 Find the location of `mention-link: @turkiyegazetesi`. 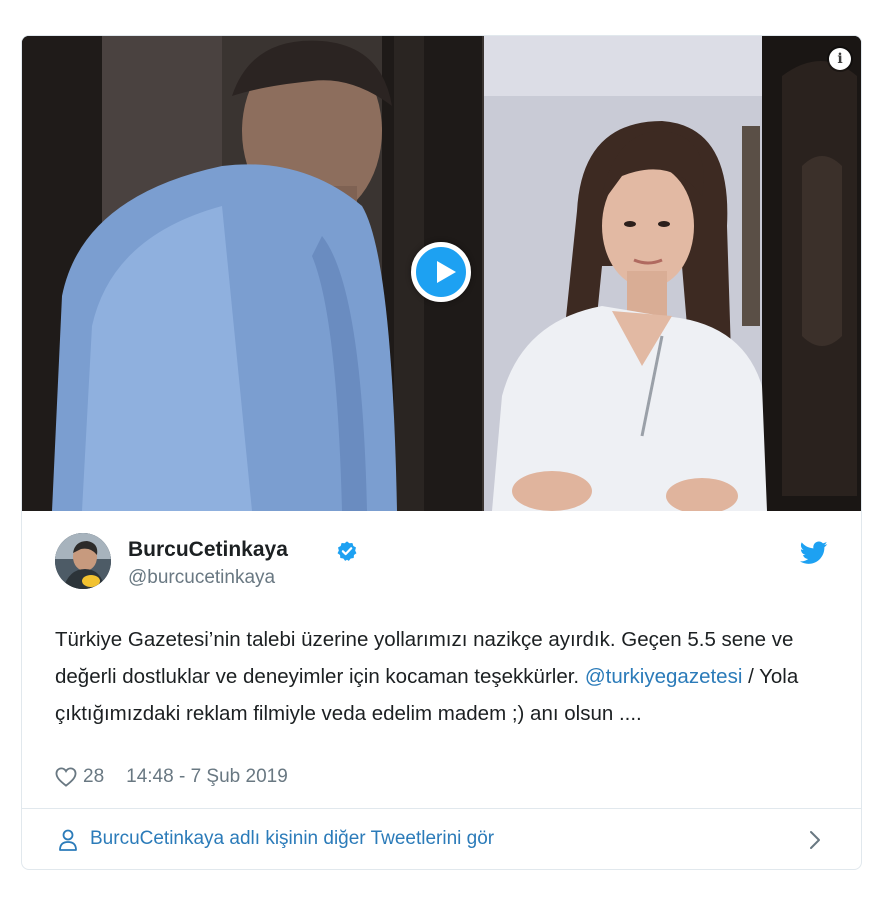

mention-link: @turkiyegazetesi is located at coordinates (664, 676).